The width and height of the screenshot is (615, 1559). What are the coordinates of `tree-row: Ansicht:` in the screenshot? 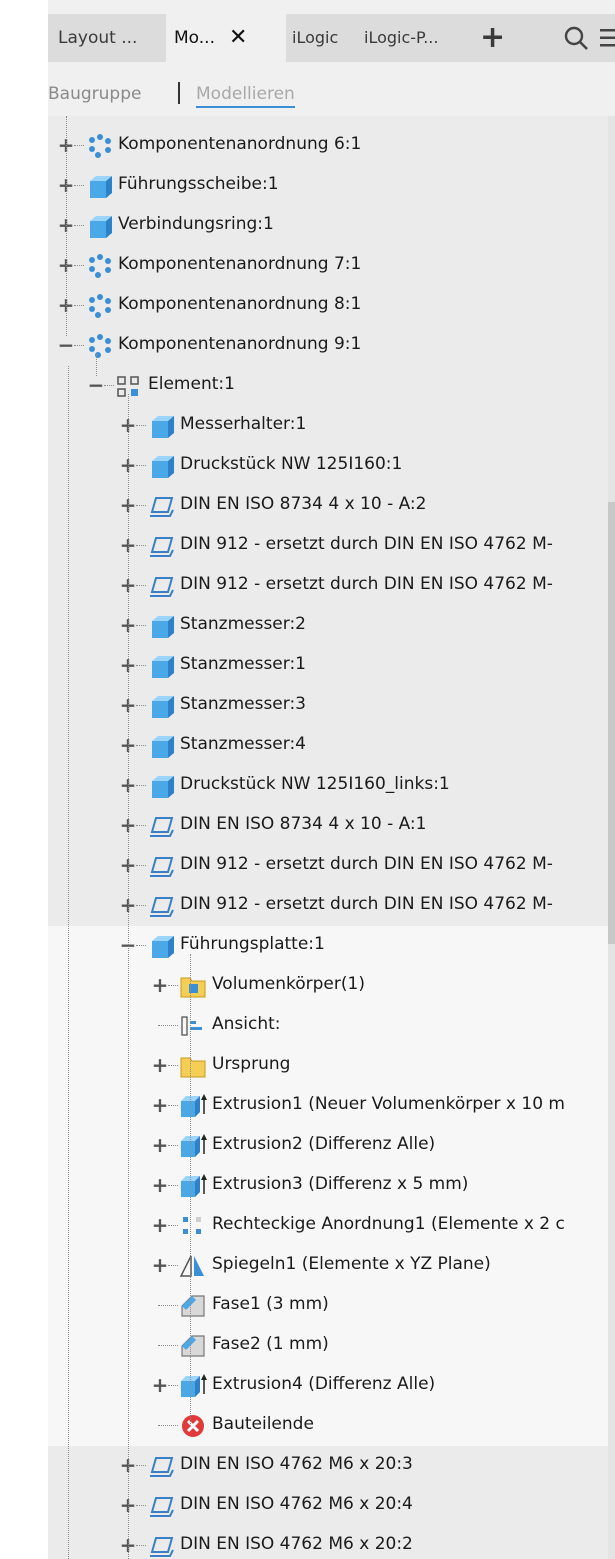 It's located at (328, 1026).